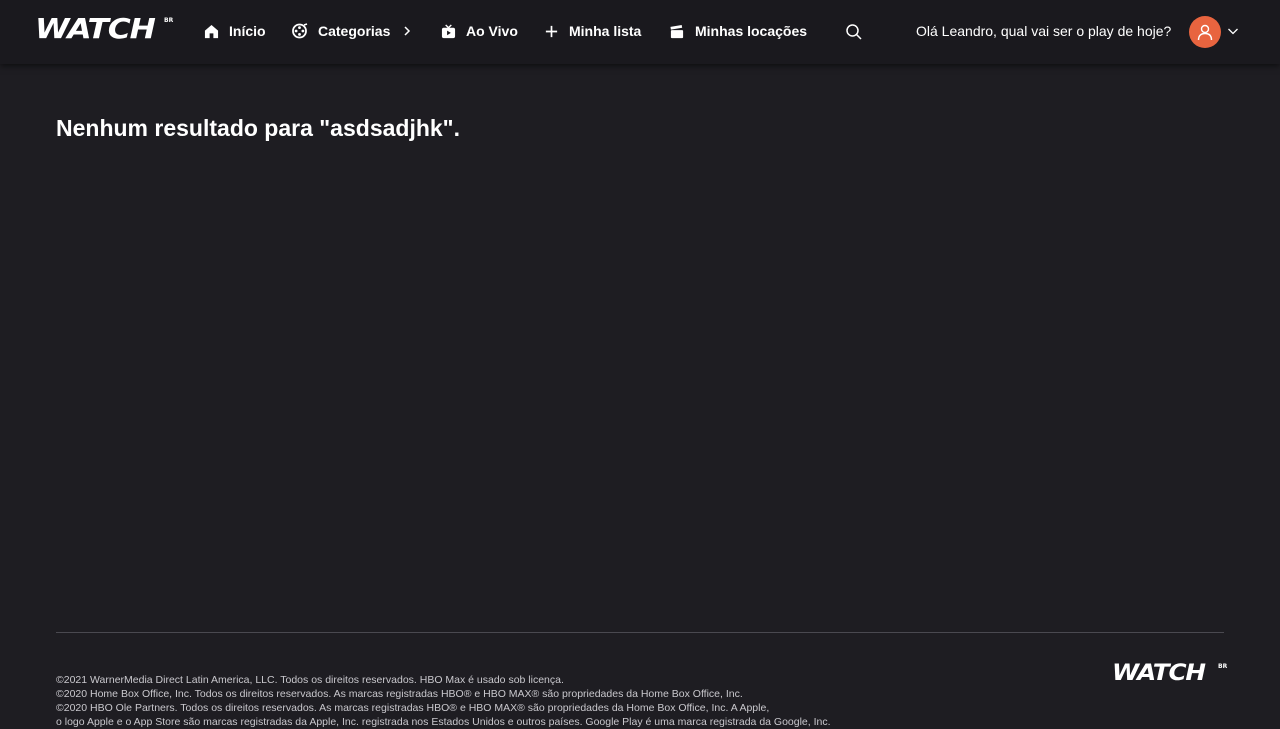  I want to click on nav-item-inicio: Início, so click(235, 31).